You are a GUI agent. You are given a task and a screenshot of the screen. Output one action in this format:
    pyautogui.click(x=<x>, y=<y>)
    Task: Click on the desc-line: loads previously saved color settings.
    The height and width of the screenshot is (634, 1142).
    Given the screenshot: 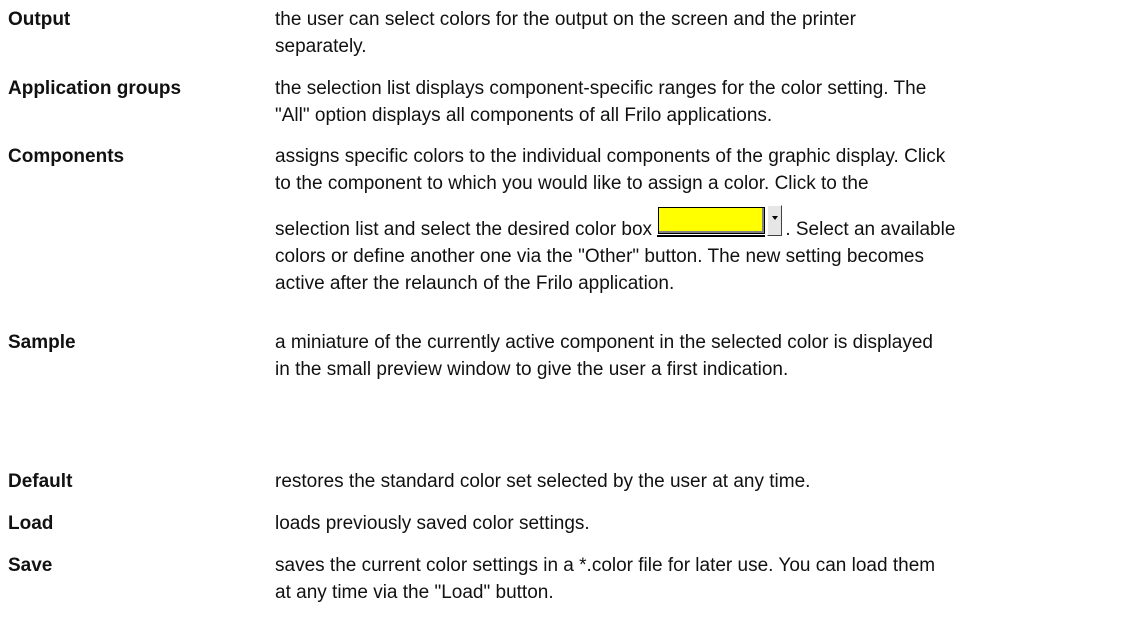 What is the action you would take?
    pyautogui.click(x=432, y=523)
    